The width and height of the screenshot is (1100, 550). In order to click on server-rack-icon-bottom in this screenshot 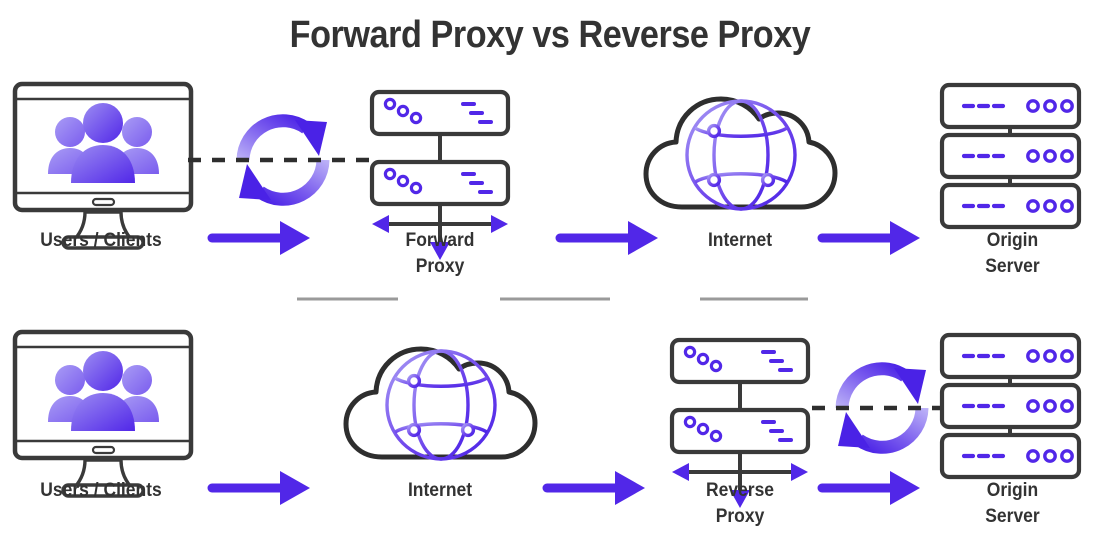, I will do `click(1010, 406)`.